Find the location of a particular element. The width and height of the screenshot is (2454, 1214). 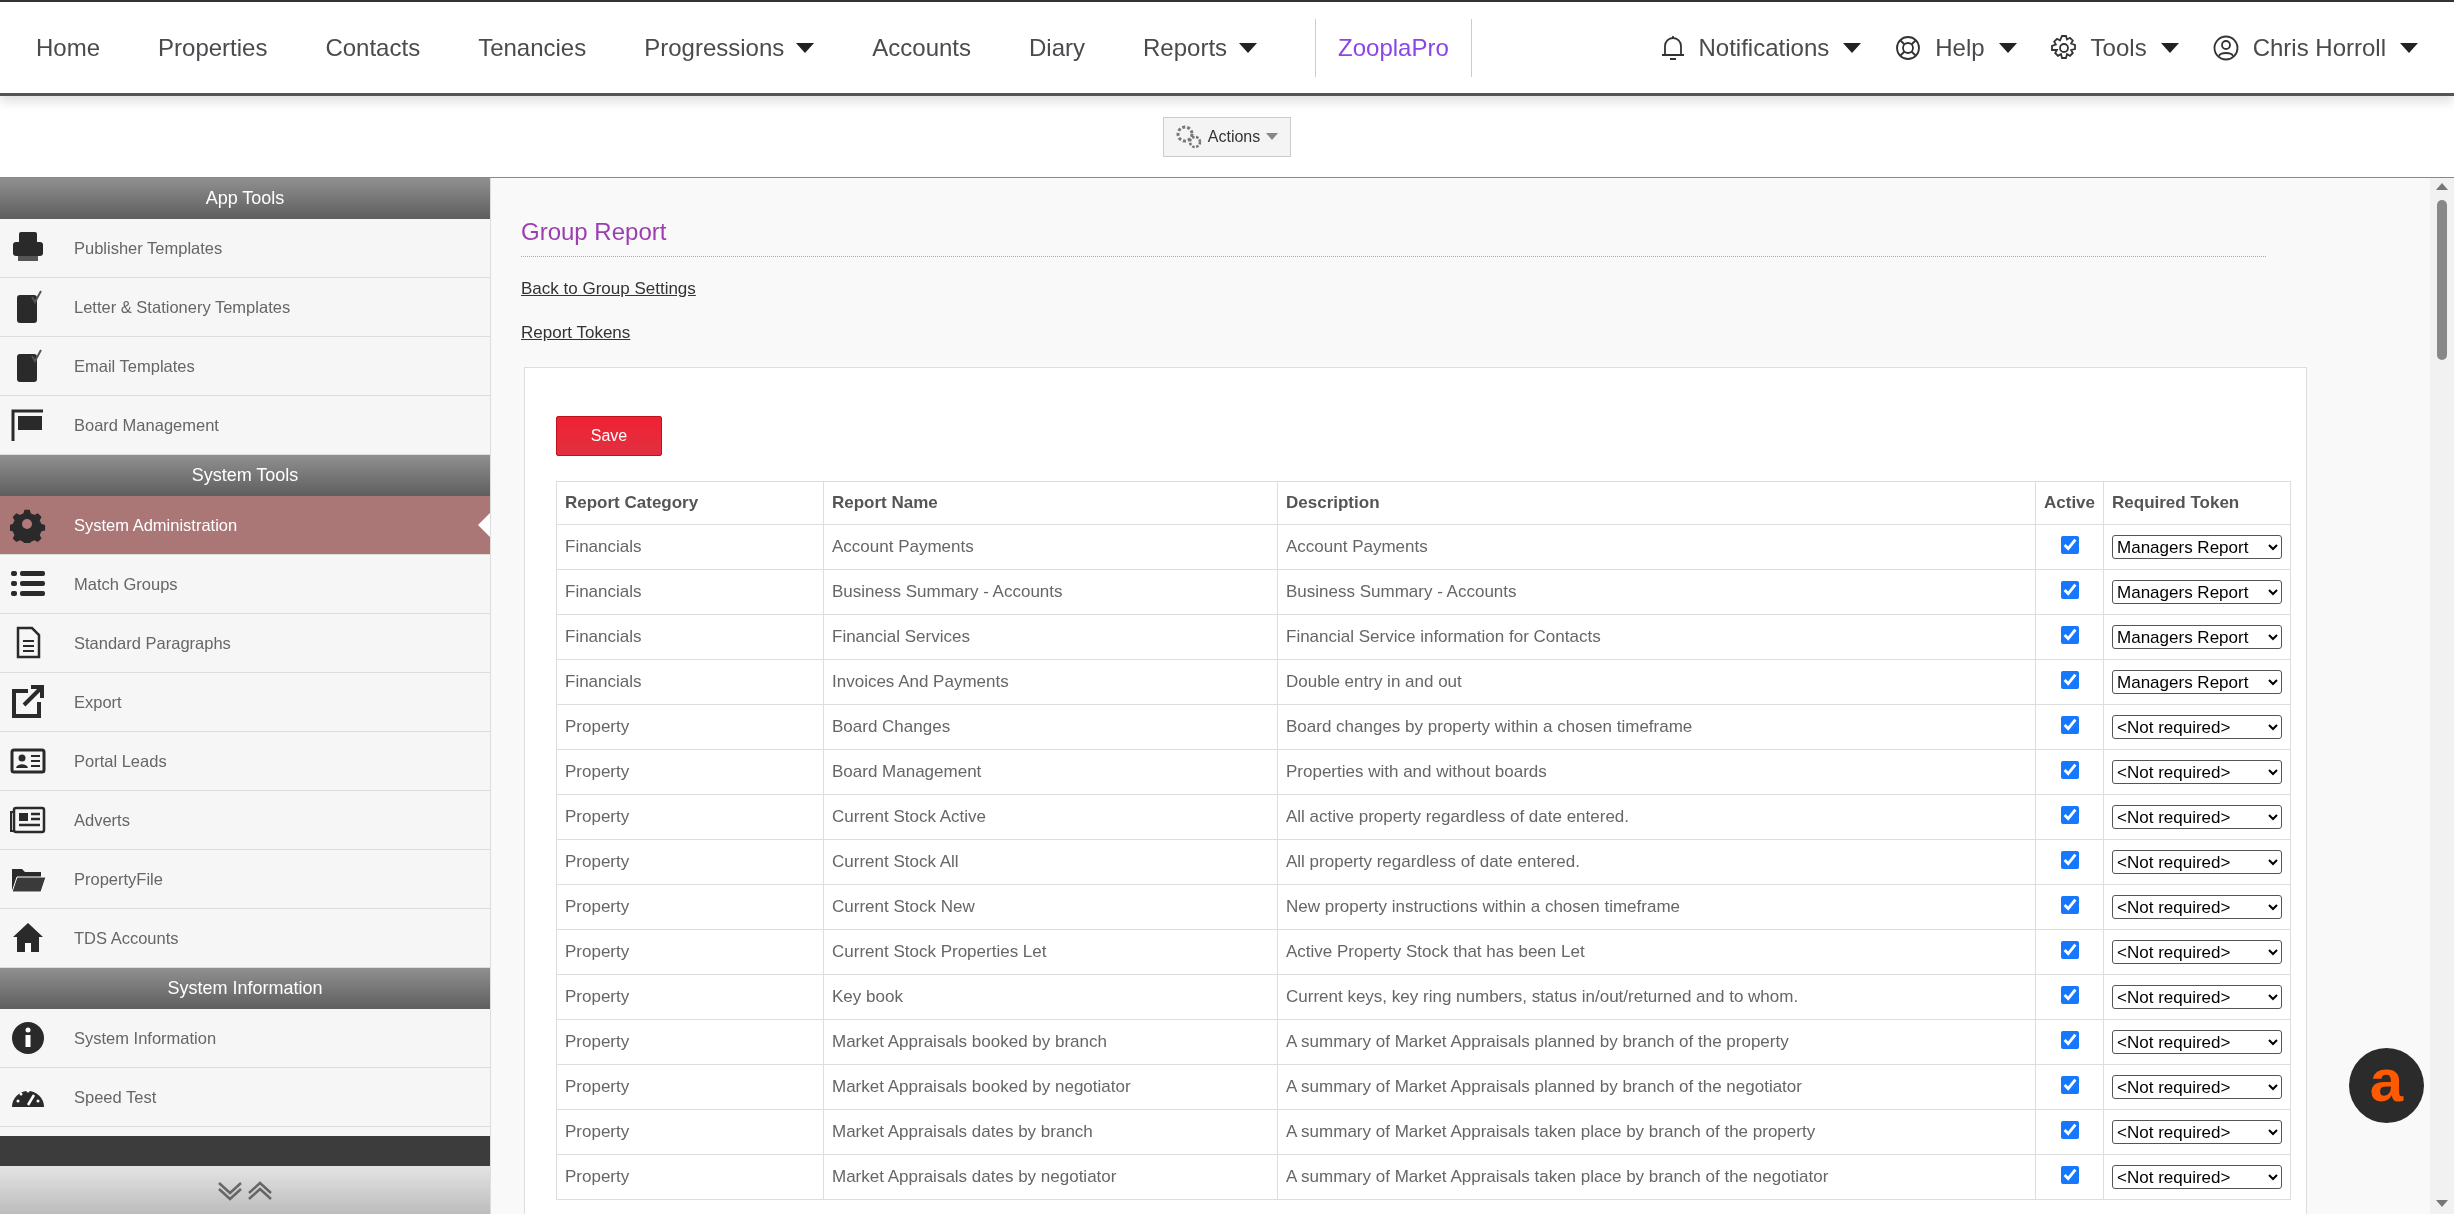

sidebar-item: Portal Leads is located at coordinates (245, 761).